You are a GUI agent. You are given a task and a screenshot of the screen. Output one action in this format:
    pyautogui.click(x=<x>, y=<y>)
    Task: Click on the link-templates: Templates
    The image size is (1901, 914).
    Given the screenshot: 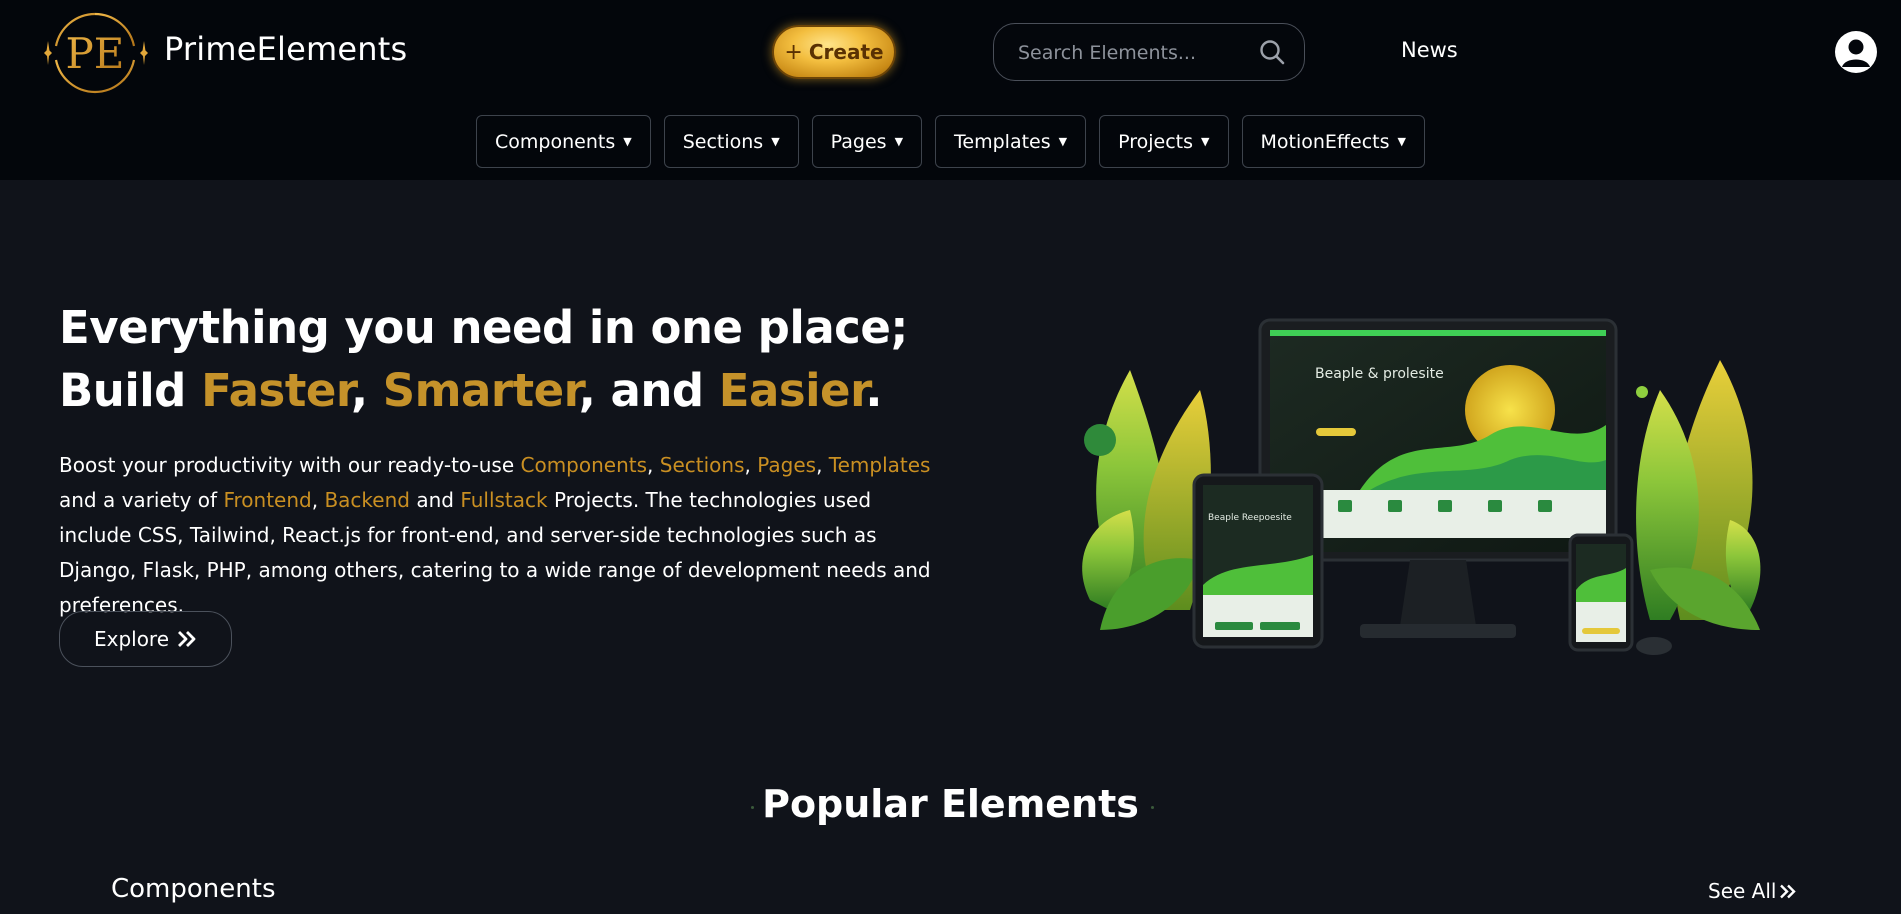 What is the action you would take?
    pyautogui.click(x=880, y=465)
    